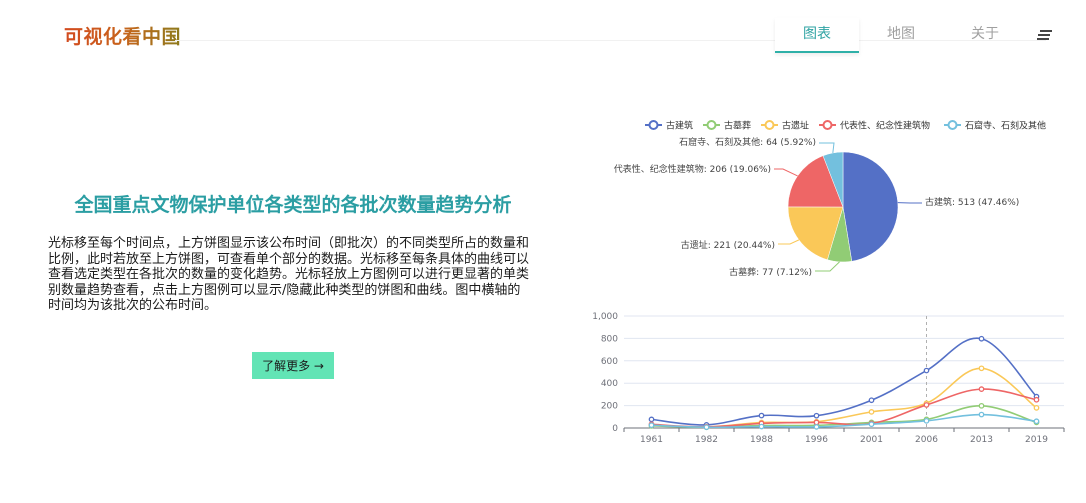 This screenshot has height=503, width=1086. What do you see at coordinates (609, 407) in the screenshot?
I see `y-tick-label-2: 200` at bounding box center [609, 407].